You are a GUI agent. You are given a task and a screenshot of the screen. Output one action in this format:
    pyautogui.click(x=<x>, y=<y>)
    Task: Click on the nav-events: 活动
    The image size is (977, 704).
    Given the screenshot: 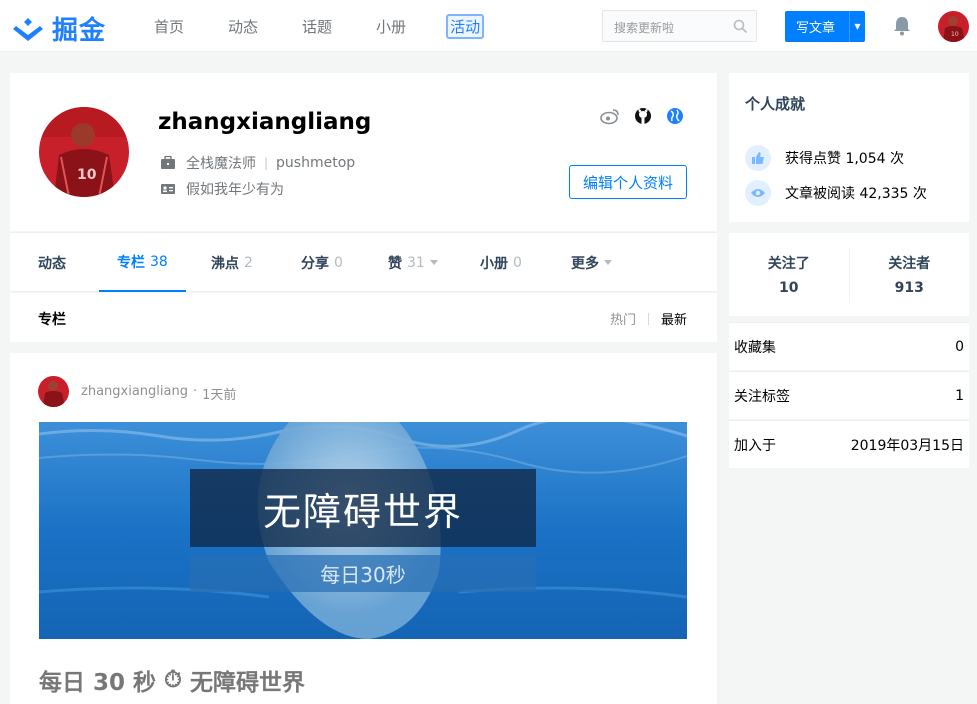 What is the action you would take?
    pyautogui.click(x=465, y=26)
    